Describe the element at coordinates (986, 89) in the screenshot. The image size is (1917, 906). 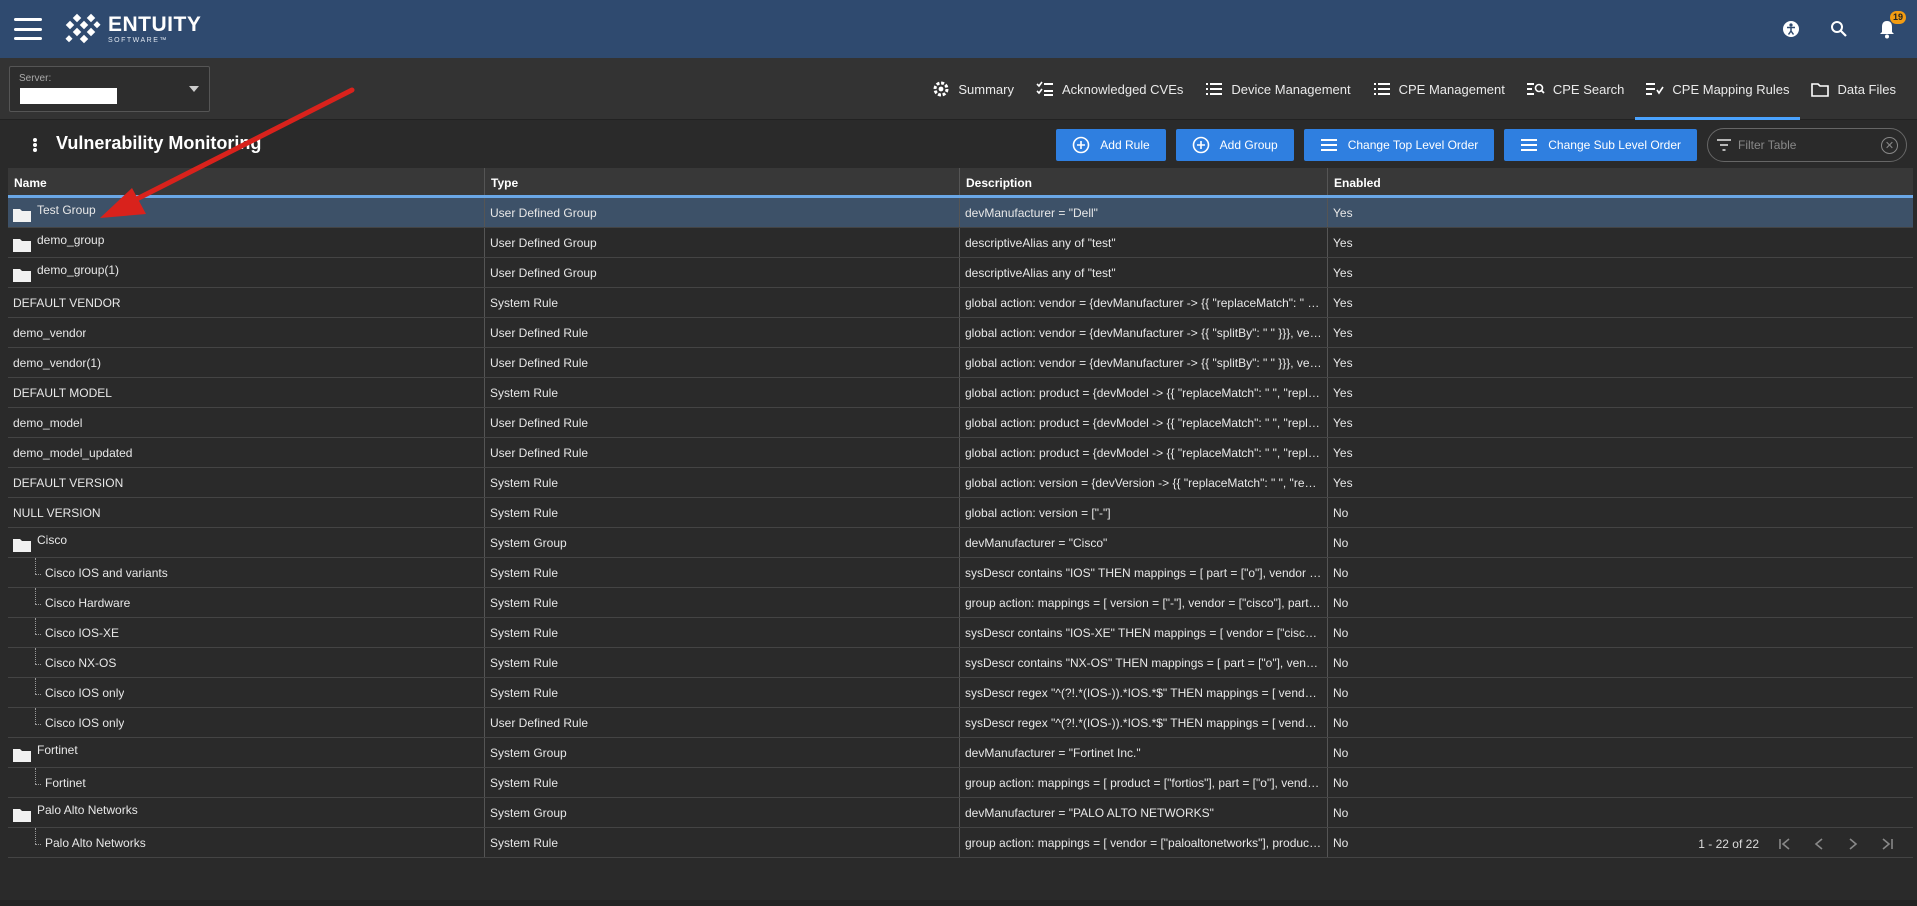
I see `tab-summary-label: Summary` at that location.